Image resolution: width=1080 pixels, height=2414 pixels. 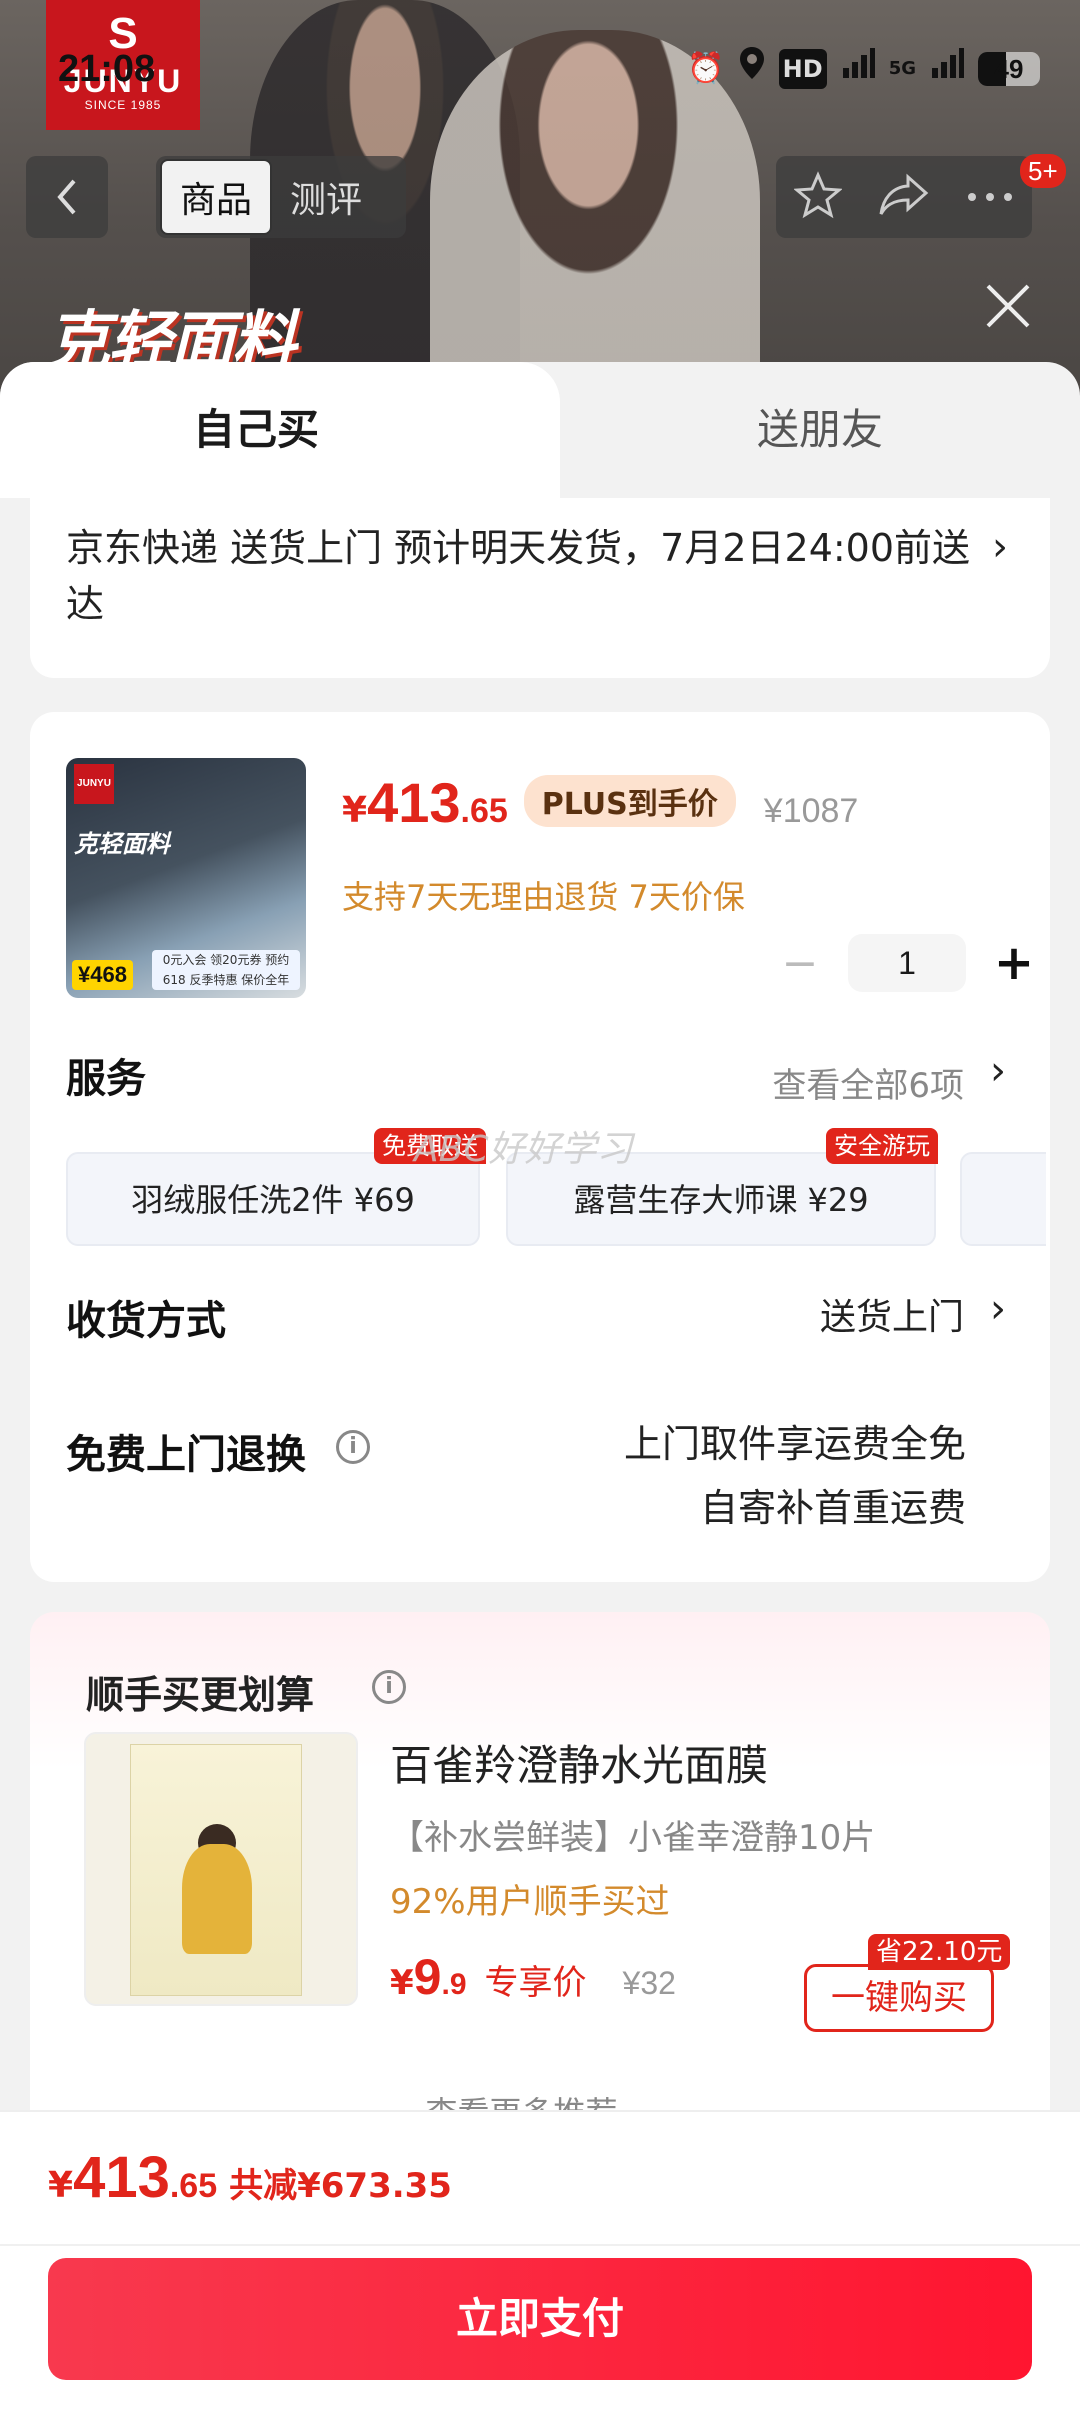 I want to click on total-currency: ¥, so click(x=61, y=2185).